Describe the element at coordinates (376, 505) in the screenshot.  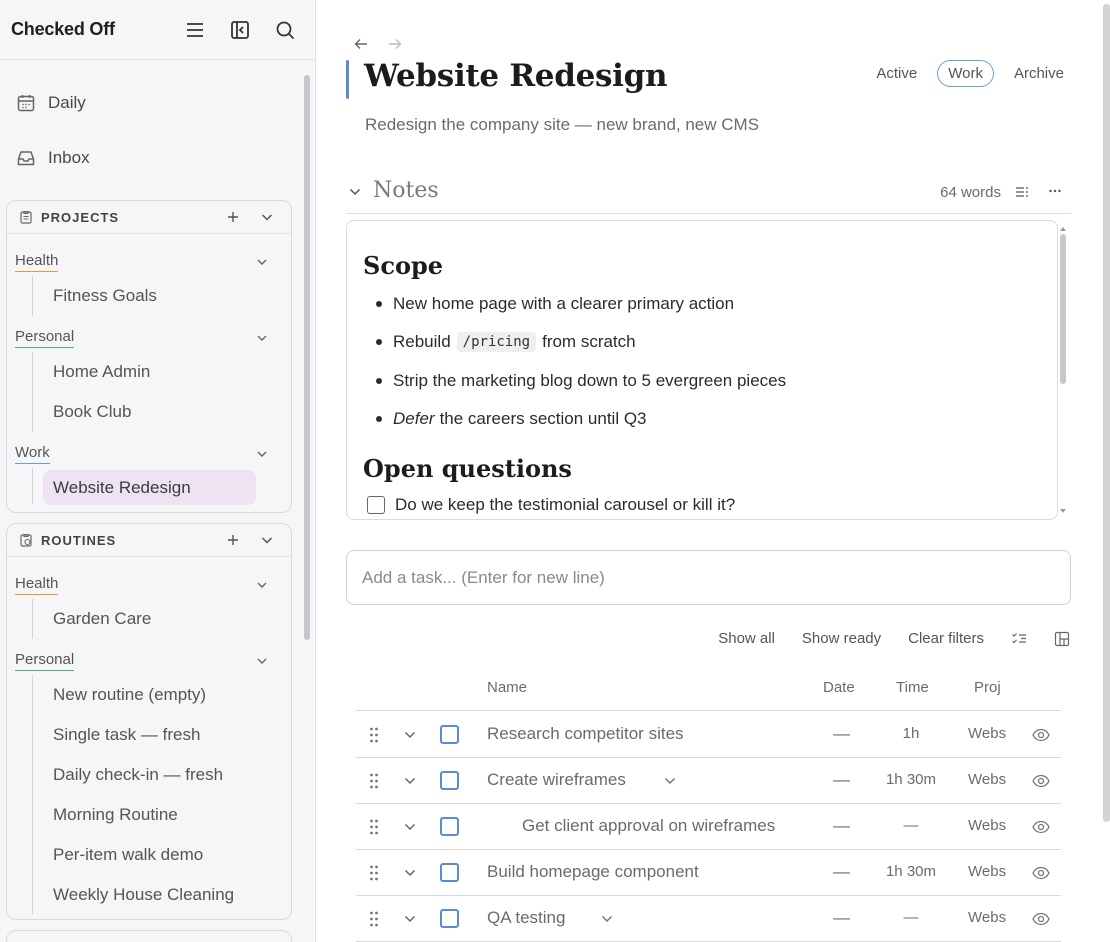
I see `checkbox` at that location.